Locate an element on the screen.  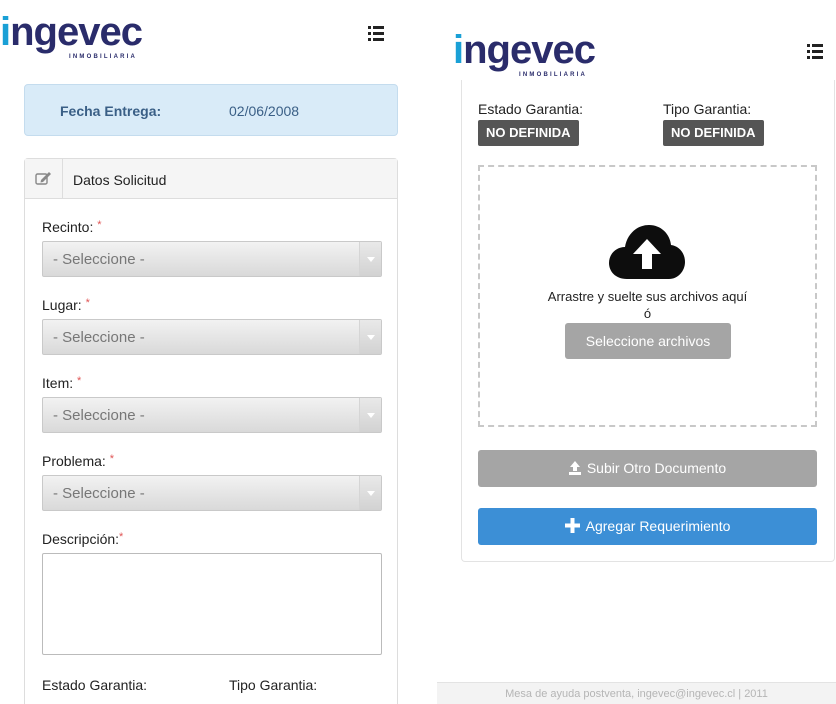
recinto-label: Recinto: * is located at coordinates (72, 227).